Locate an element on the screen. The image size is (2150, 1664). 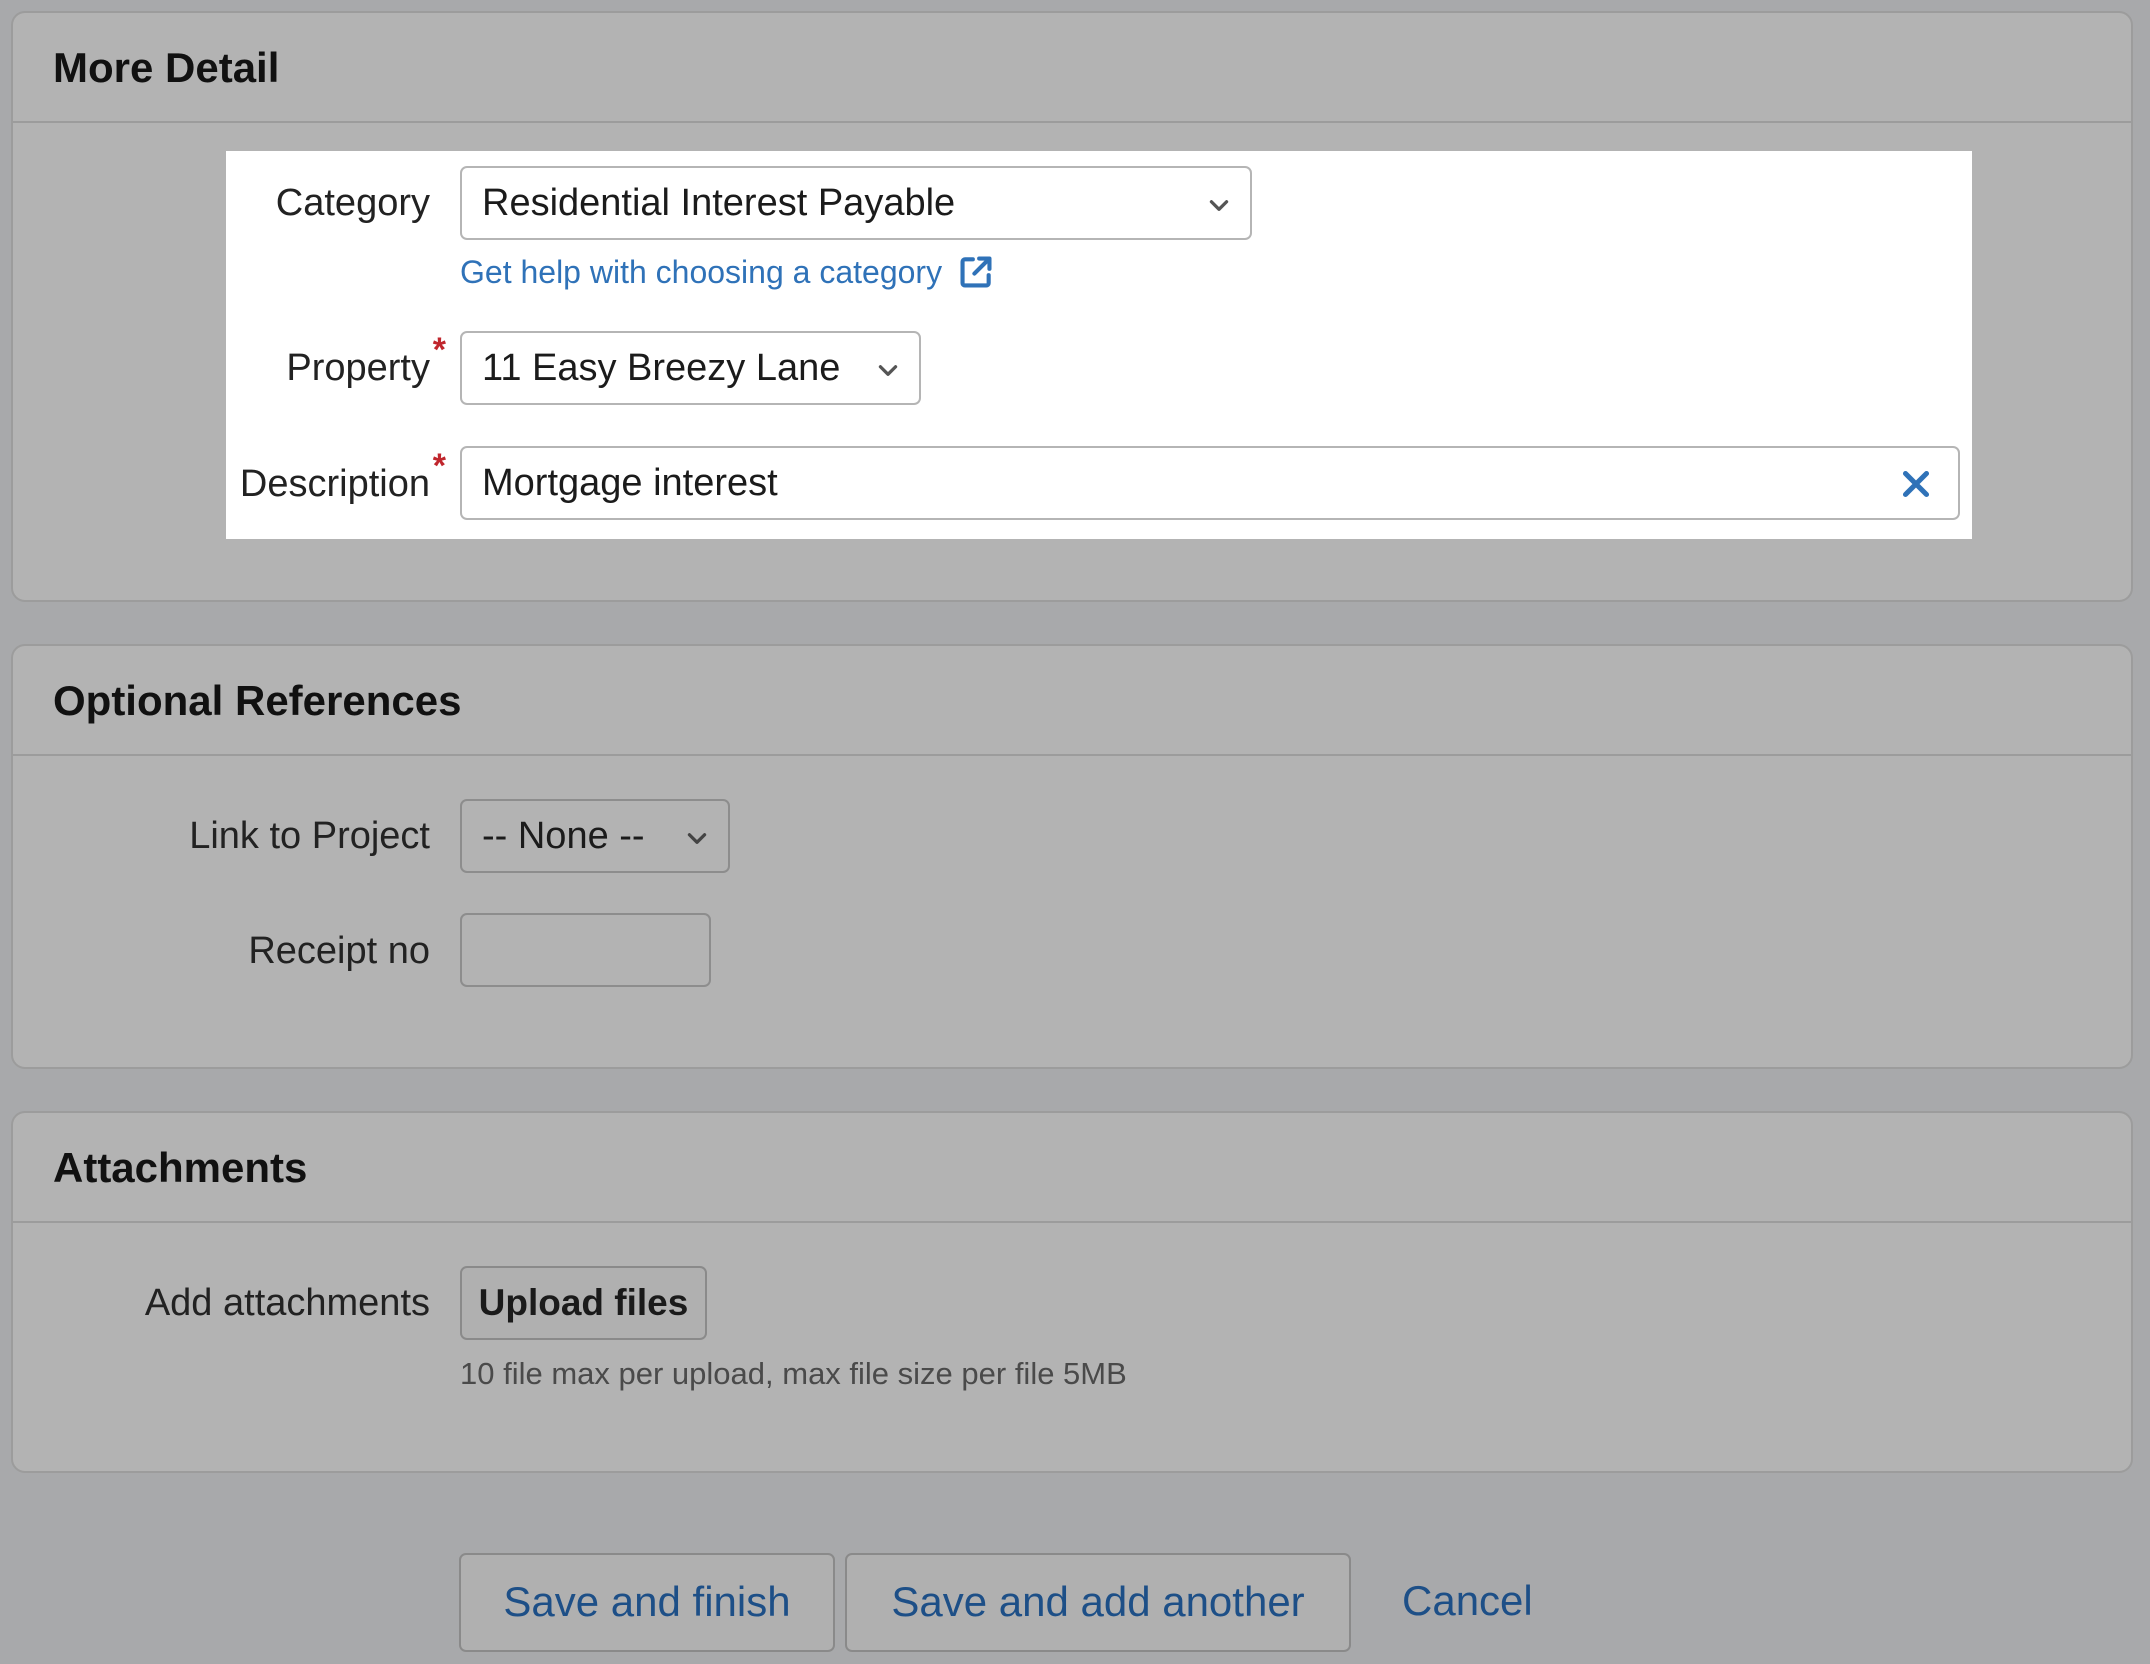
link-to-project-select: -- None -- is located at coordinates (595, 836).